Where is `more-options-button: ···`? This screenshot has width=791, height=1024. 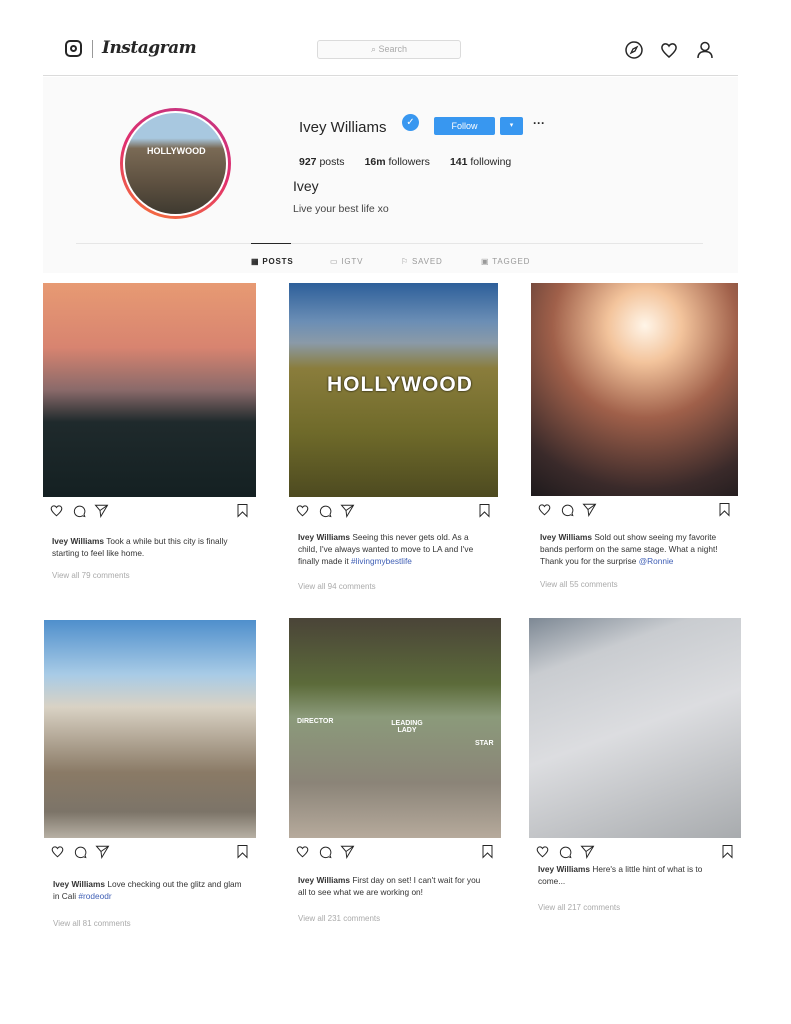
more-options-button: ··· is located at coordinates (539, 123).